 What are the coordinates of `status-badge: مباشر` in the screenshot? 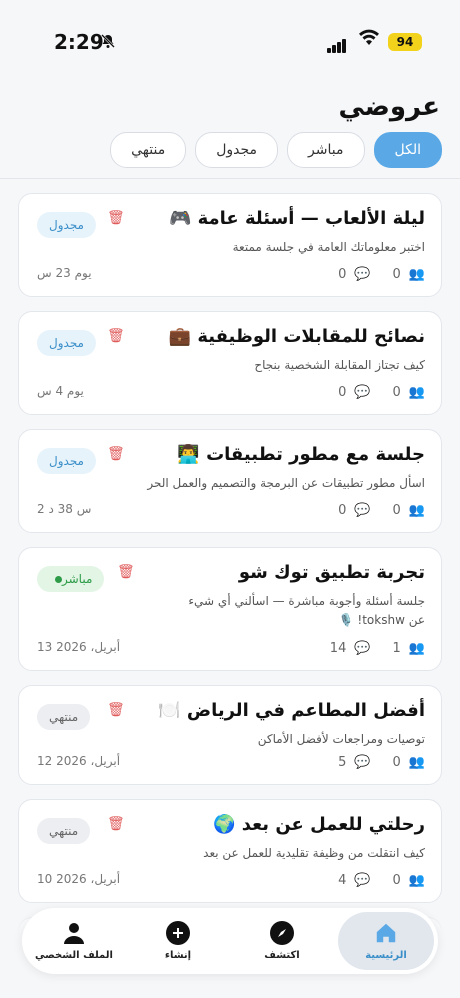 It's located at (71, 579).